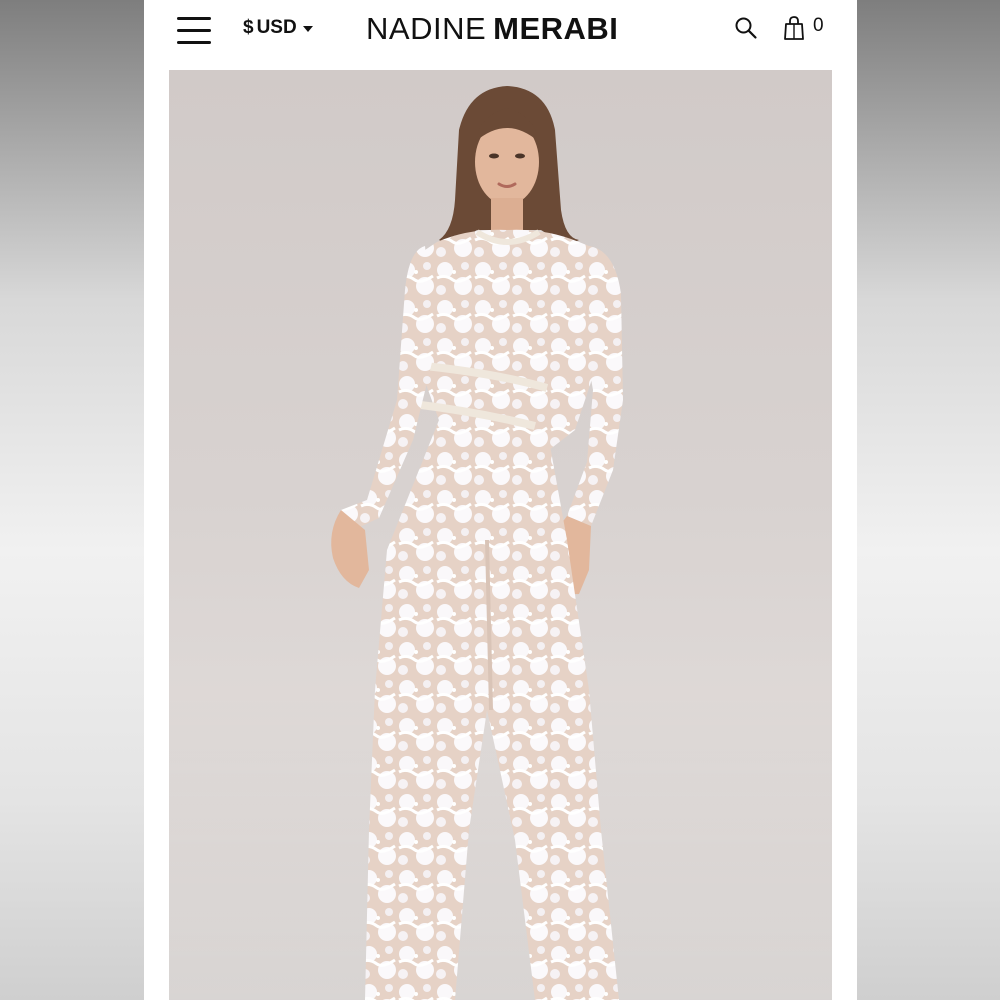 The height and width of the screenshot is (1000, 1000). I want to click on brand-logo: NADINE MERABI, so click(502, 29).